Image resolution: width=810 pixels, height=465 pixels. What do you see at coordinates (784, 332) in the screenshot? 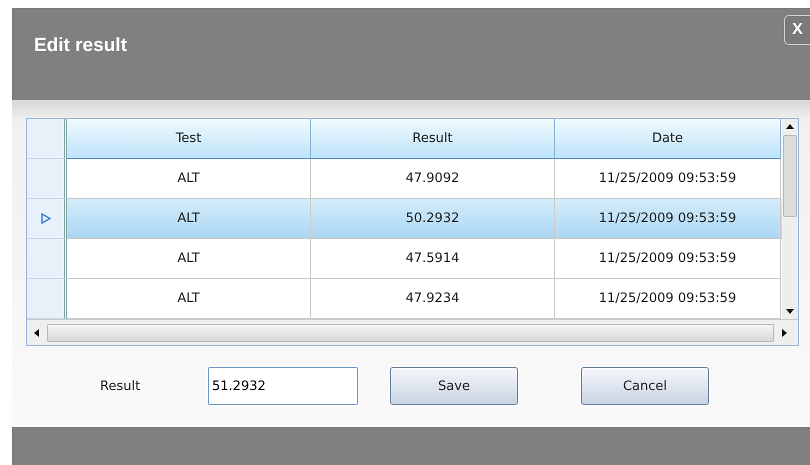
I see `scroll-right-icon` at bounding box center [784, 332].